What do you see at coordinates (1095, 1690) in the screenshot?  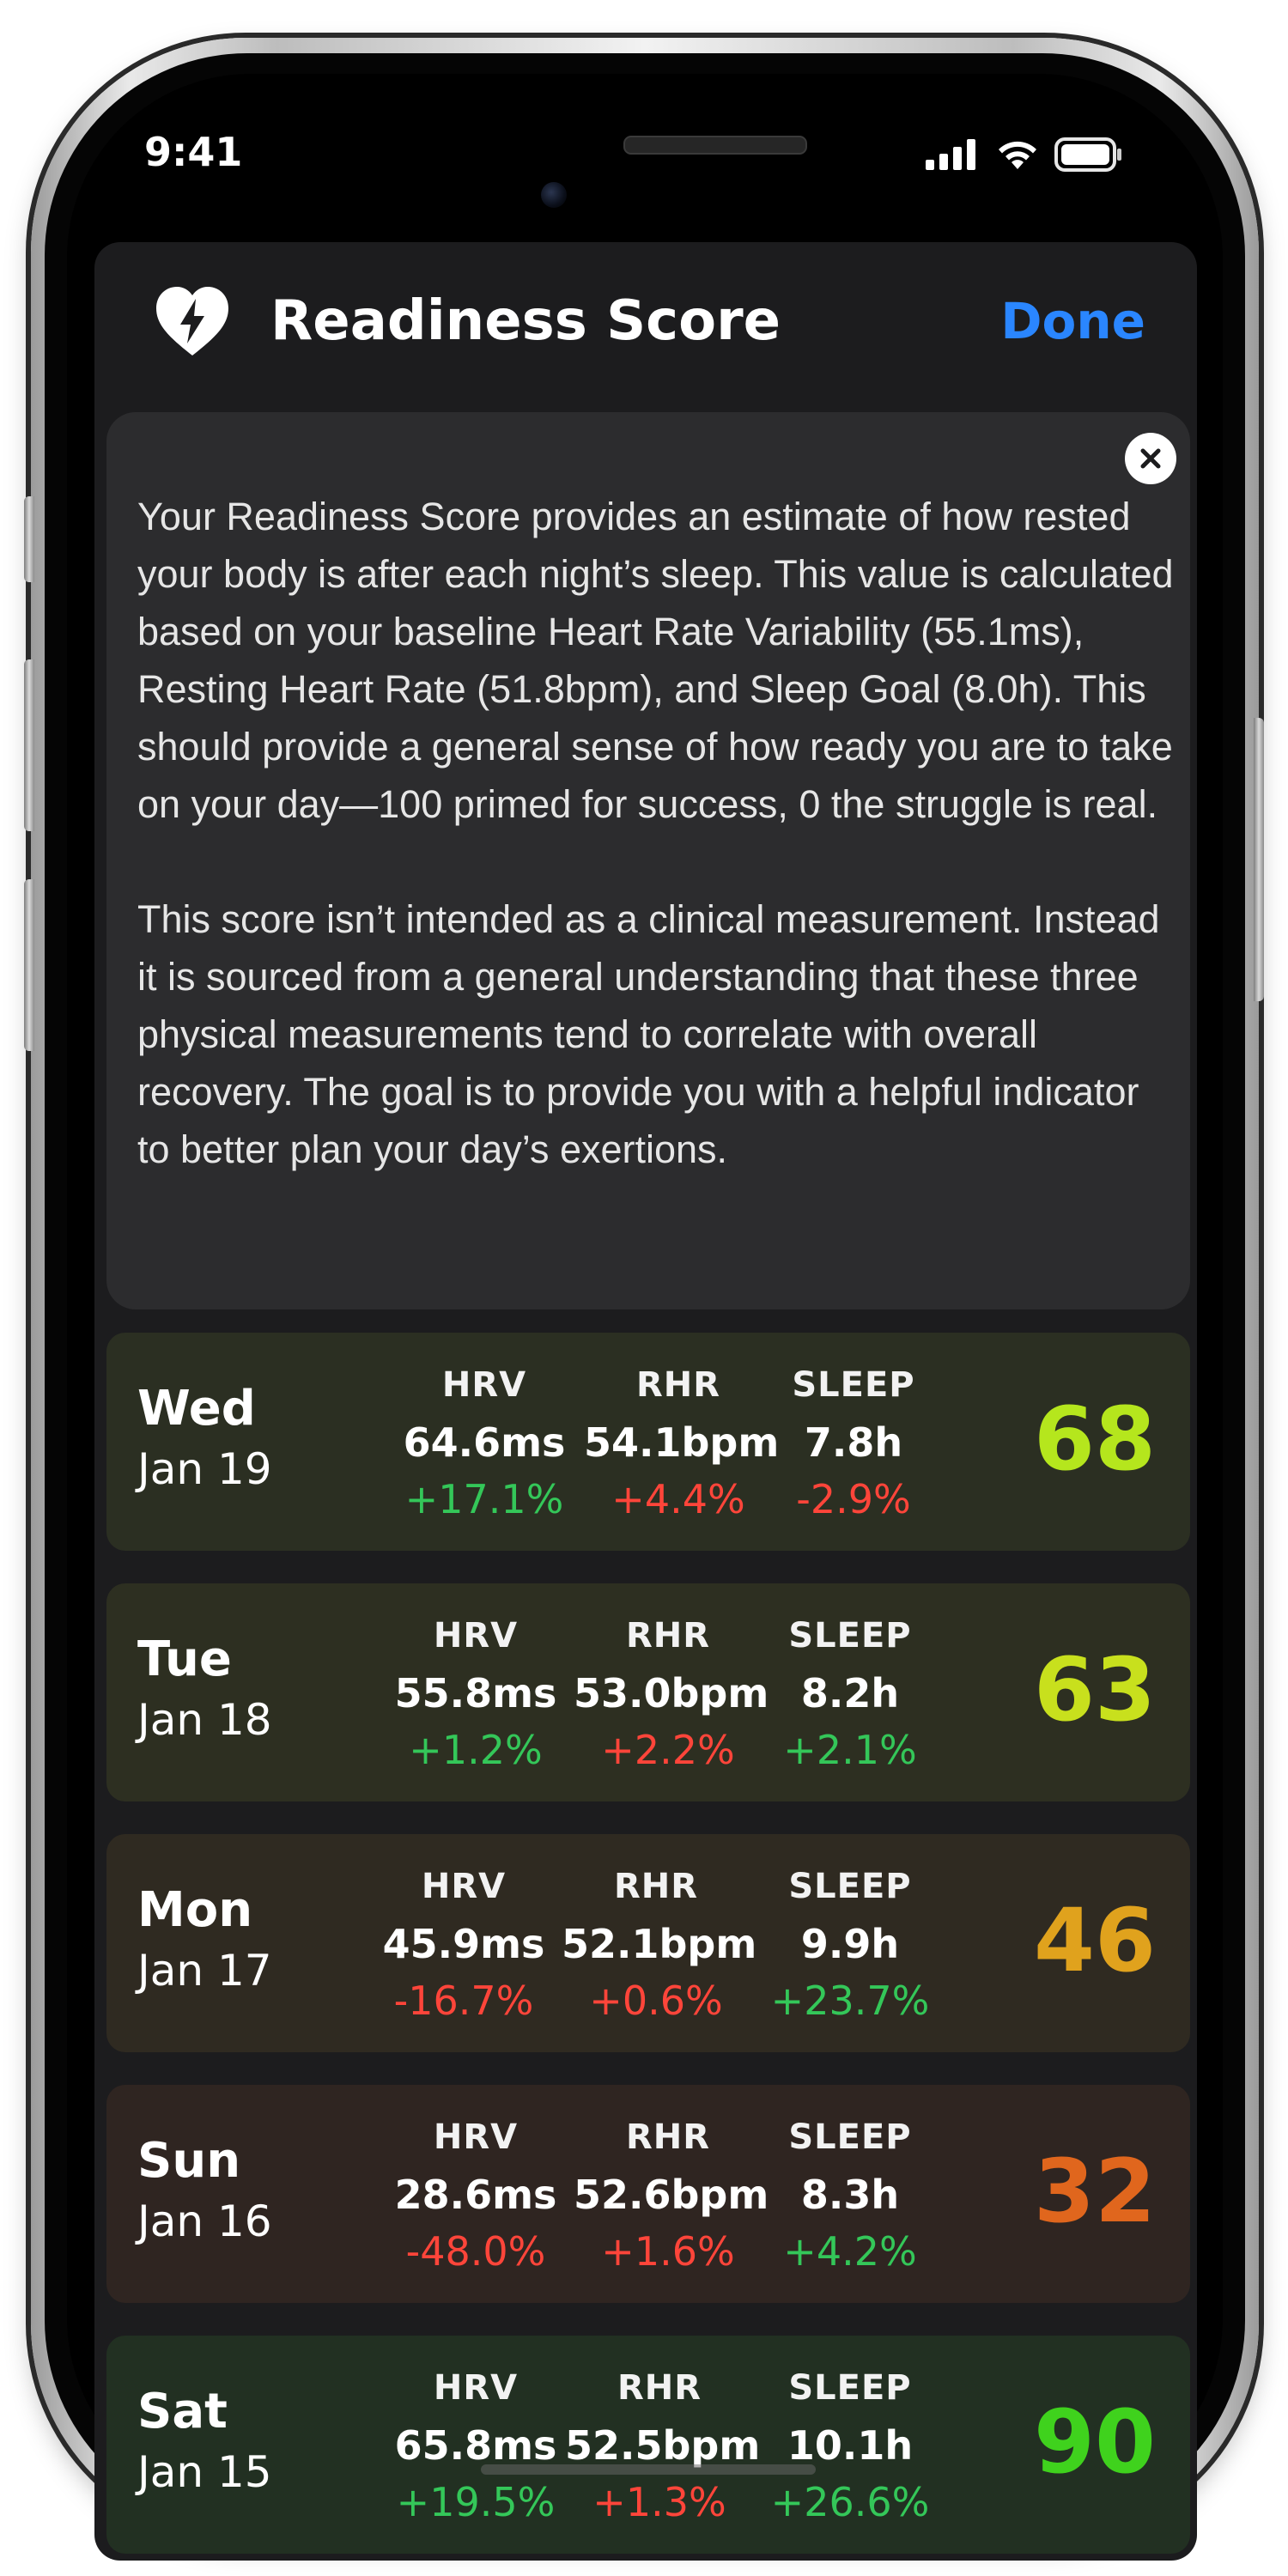 I see `readiness-score: 63` at bounding box center [1095, 1690].